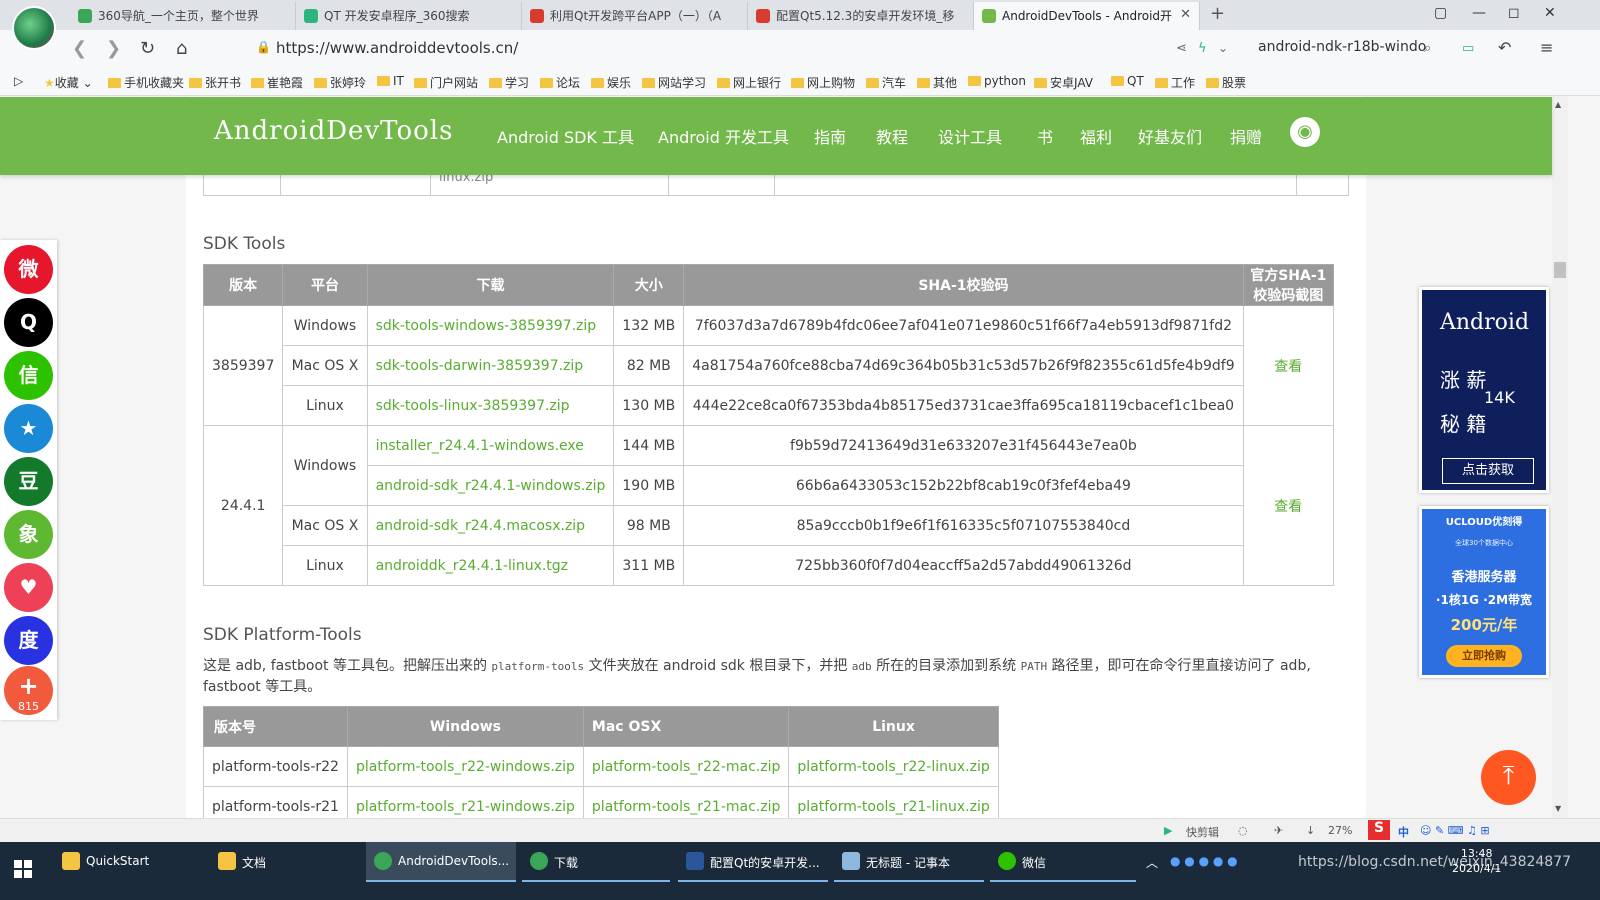 The width and height of the screenshot is (1600, 900). I want to click on bookmark-item: 张婷玲, so click(340, 82).